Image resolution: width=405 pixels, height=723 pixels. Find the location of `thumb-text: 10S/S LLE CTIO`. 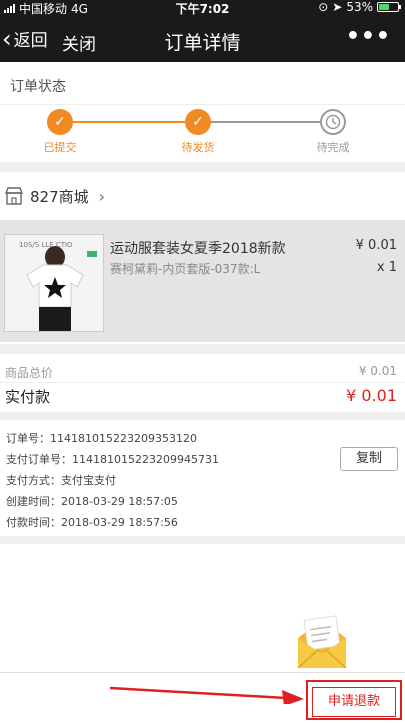

thumb-text: 10S/S LLE CTIO is located at coordinates (46, 245).